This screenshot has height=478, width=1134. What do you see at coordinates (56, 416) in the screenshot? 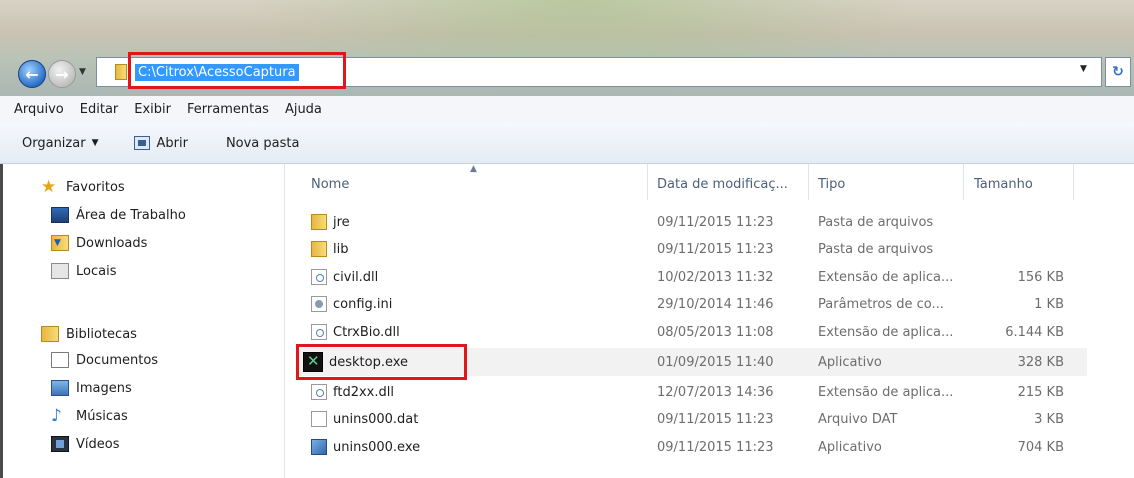
I see `music-icon: ♪` at bounding box center [56, 416].